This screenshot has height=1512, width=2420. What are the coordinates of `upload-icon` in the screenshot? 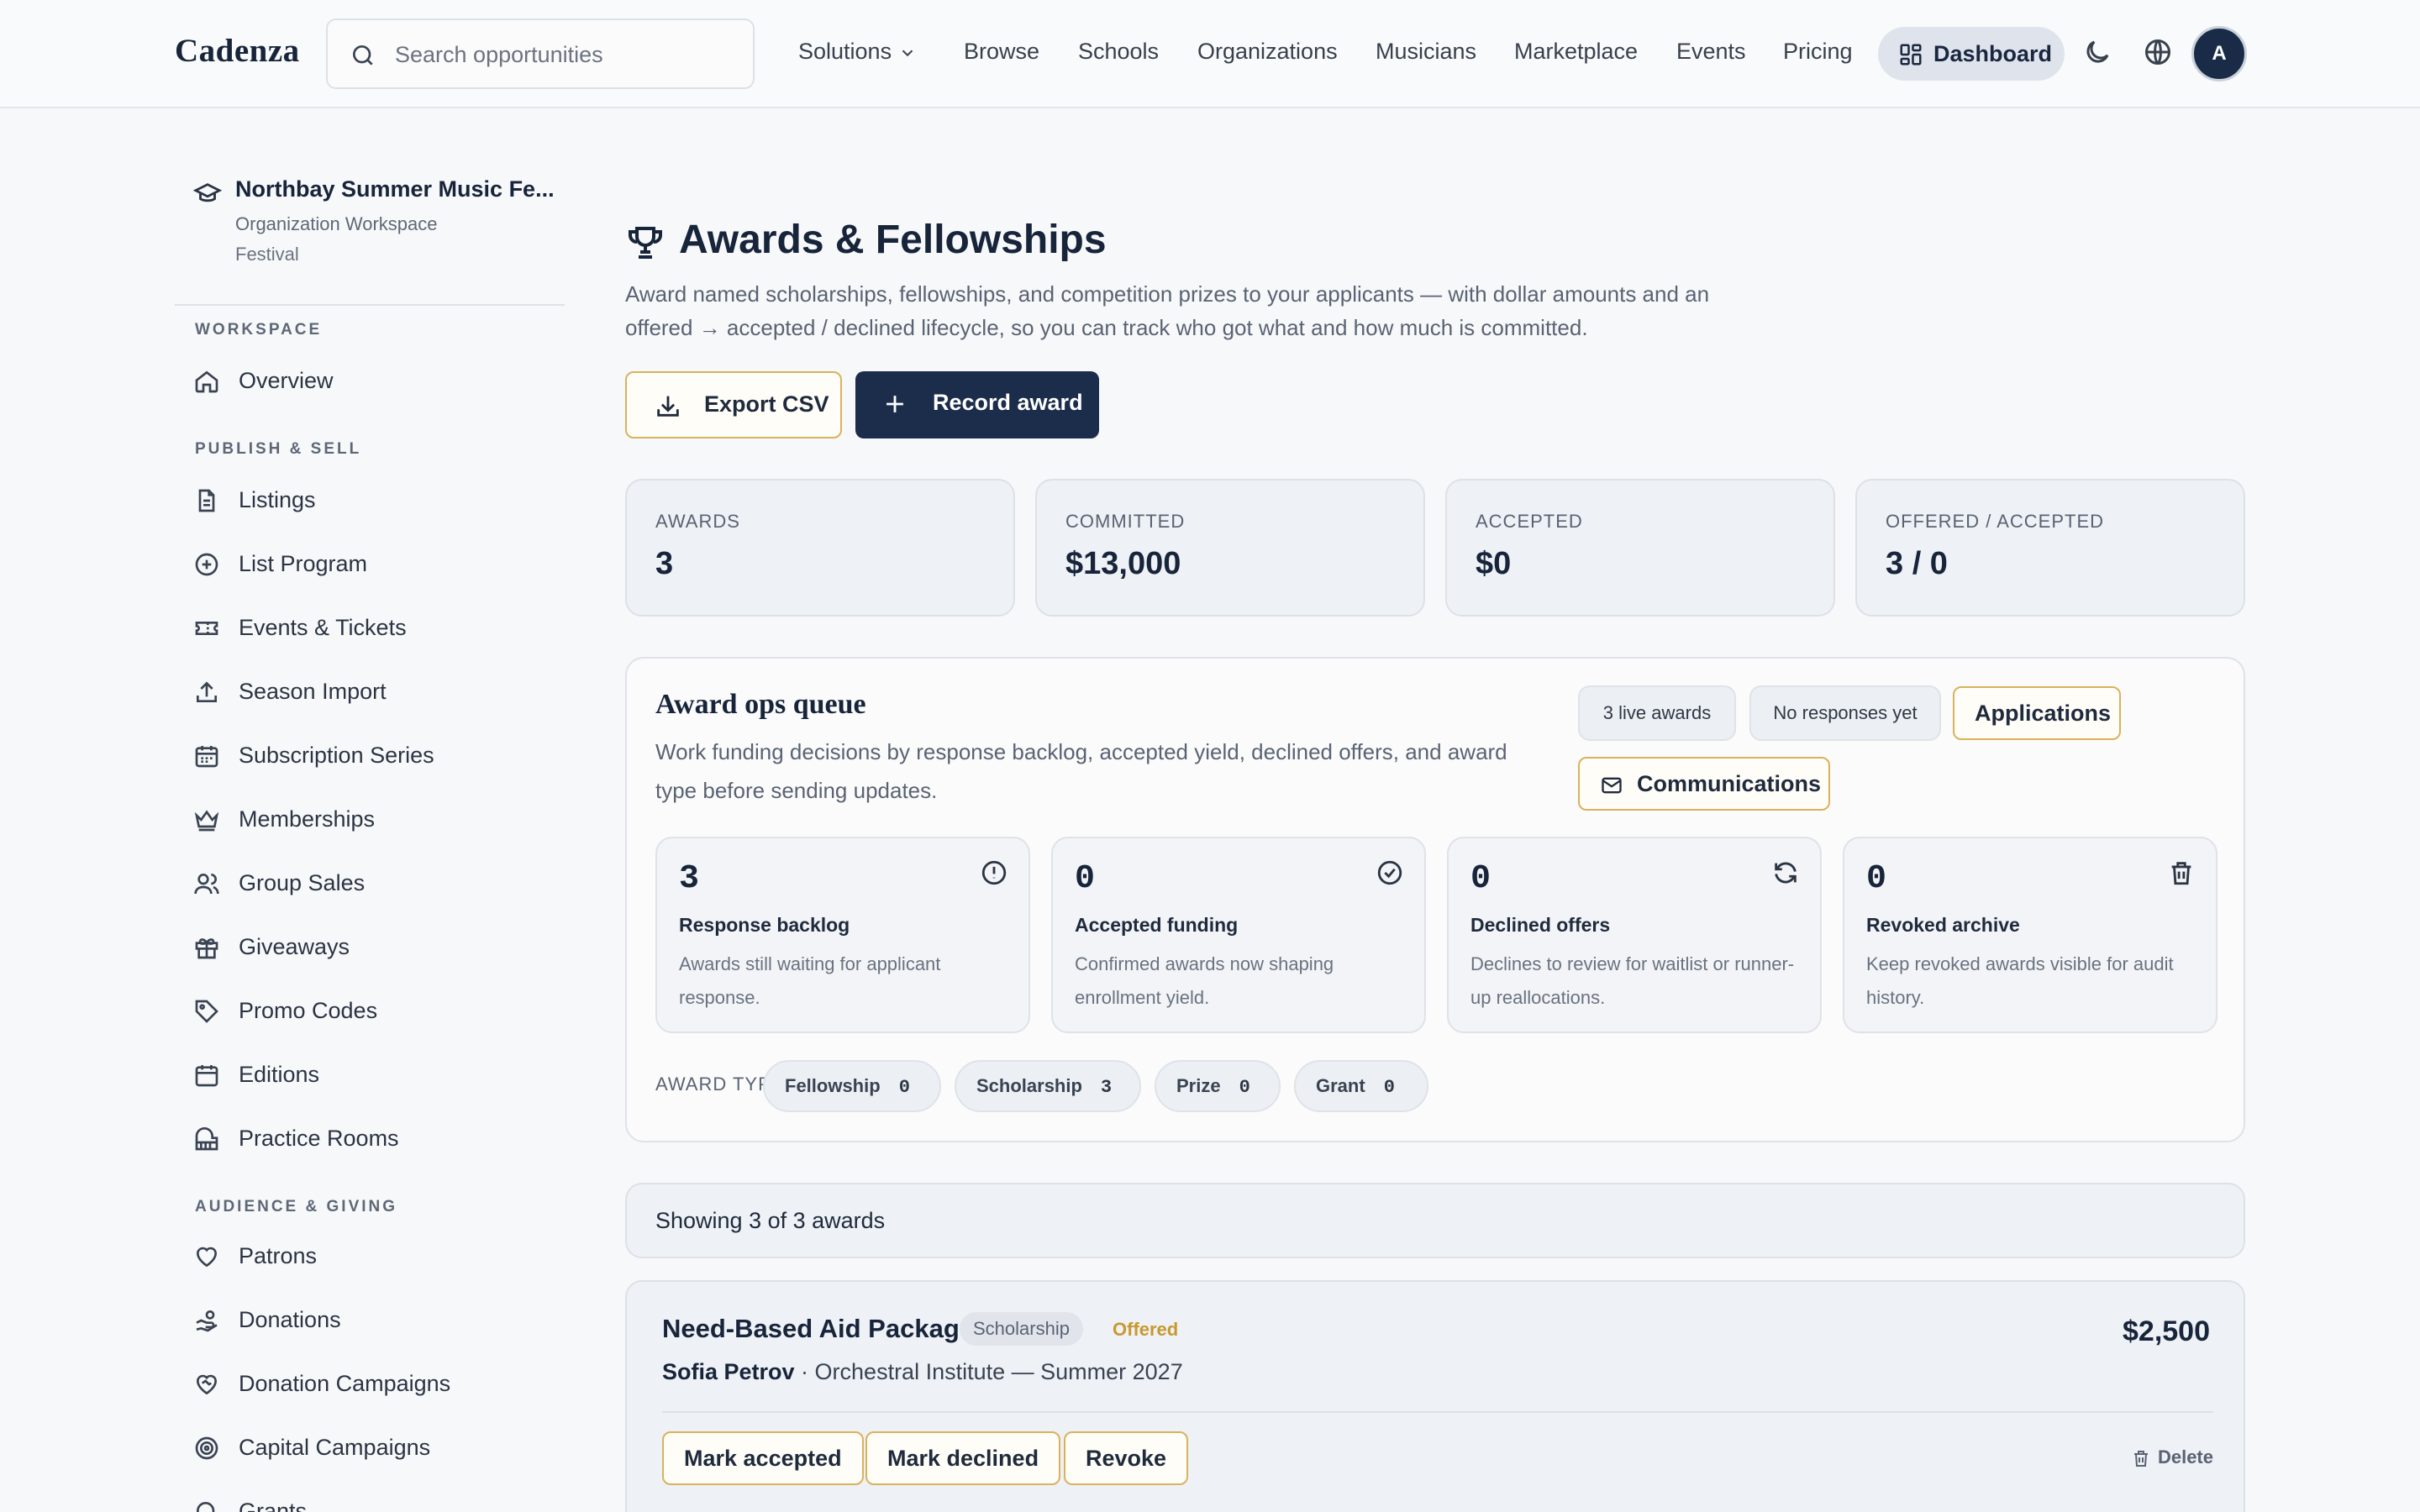 It's located at (206, 692).